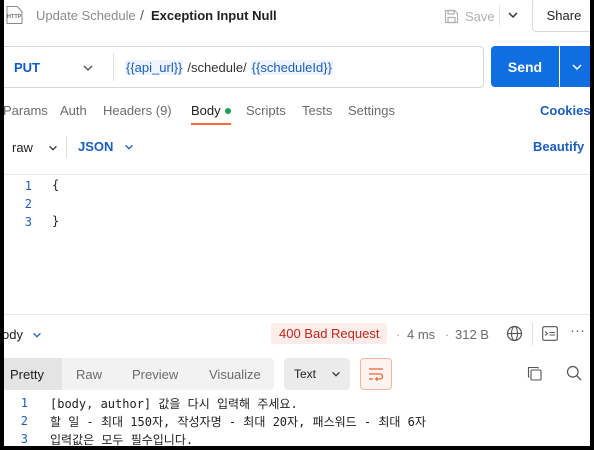 This screenshot has height=450, width=594. What do you see at coordinates (472, 334) in the screenshot?
I see `response-size: 312 B` at bounding box center [472, 334].